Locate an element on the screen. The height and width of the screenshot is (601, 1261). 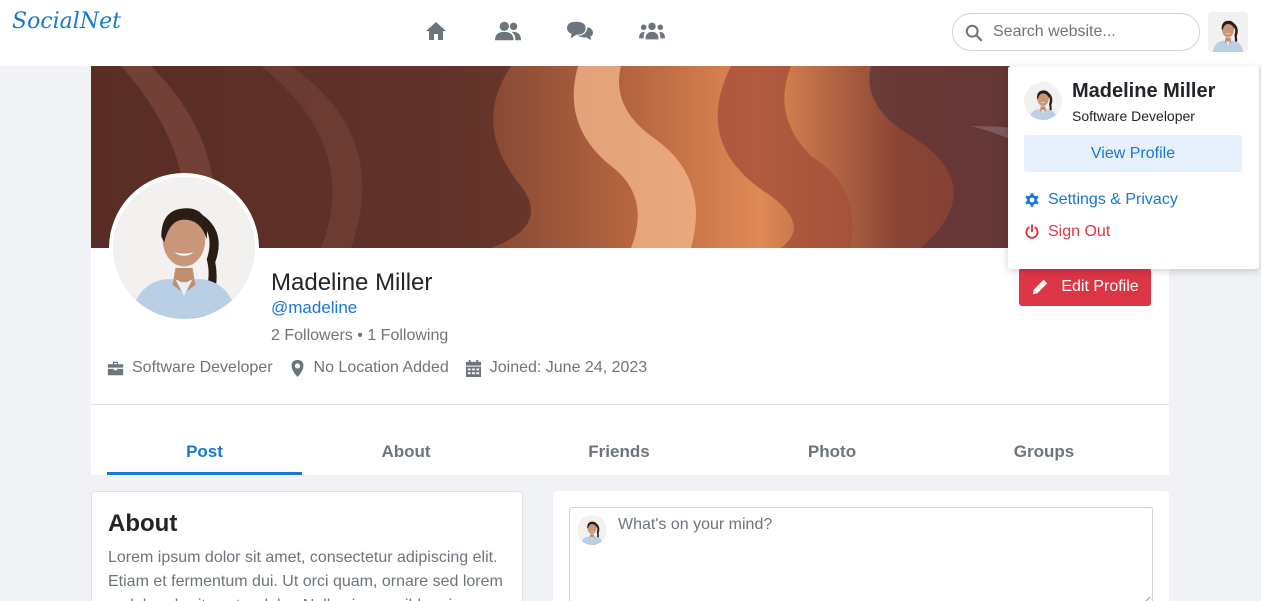
main-nav is located at coordinates (544, 31).